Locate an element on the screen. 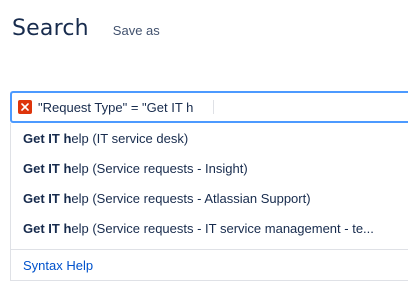 This screenshot has height=283, width=408. text-cursor is located at coordinates (214, 107).